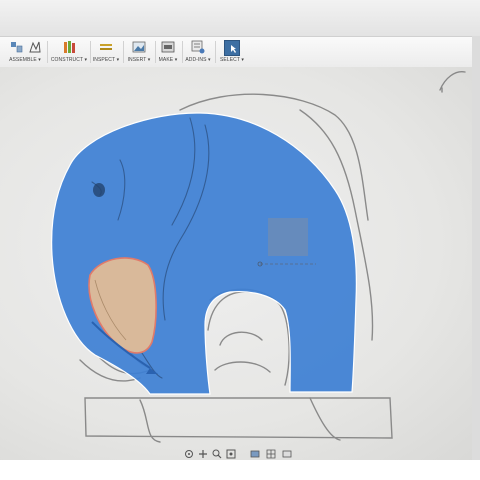 The image size is (480, 480). I want to click on assemble-icon, so click(17, 47).